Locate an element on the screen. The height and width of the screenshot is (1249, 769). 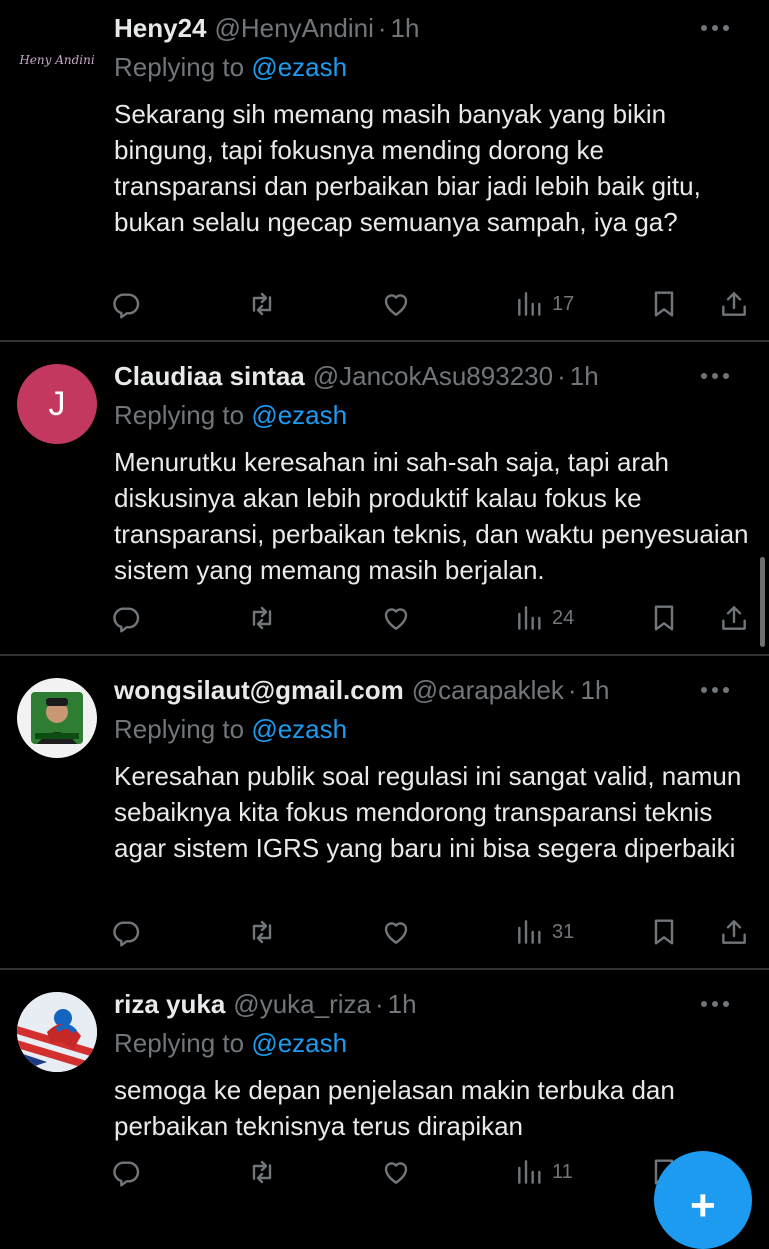
views-button: 24 is located at coordinates (544, 618).